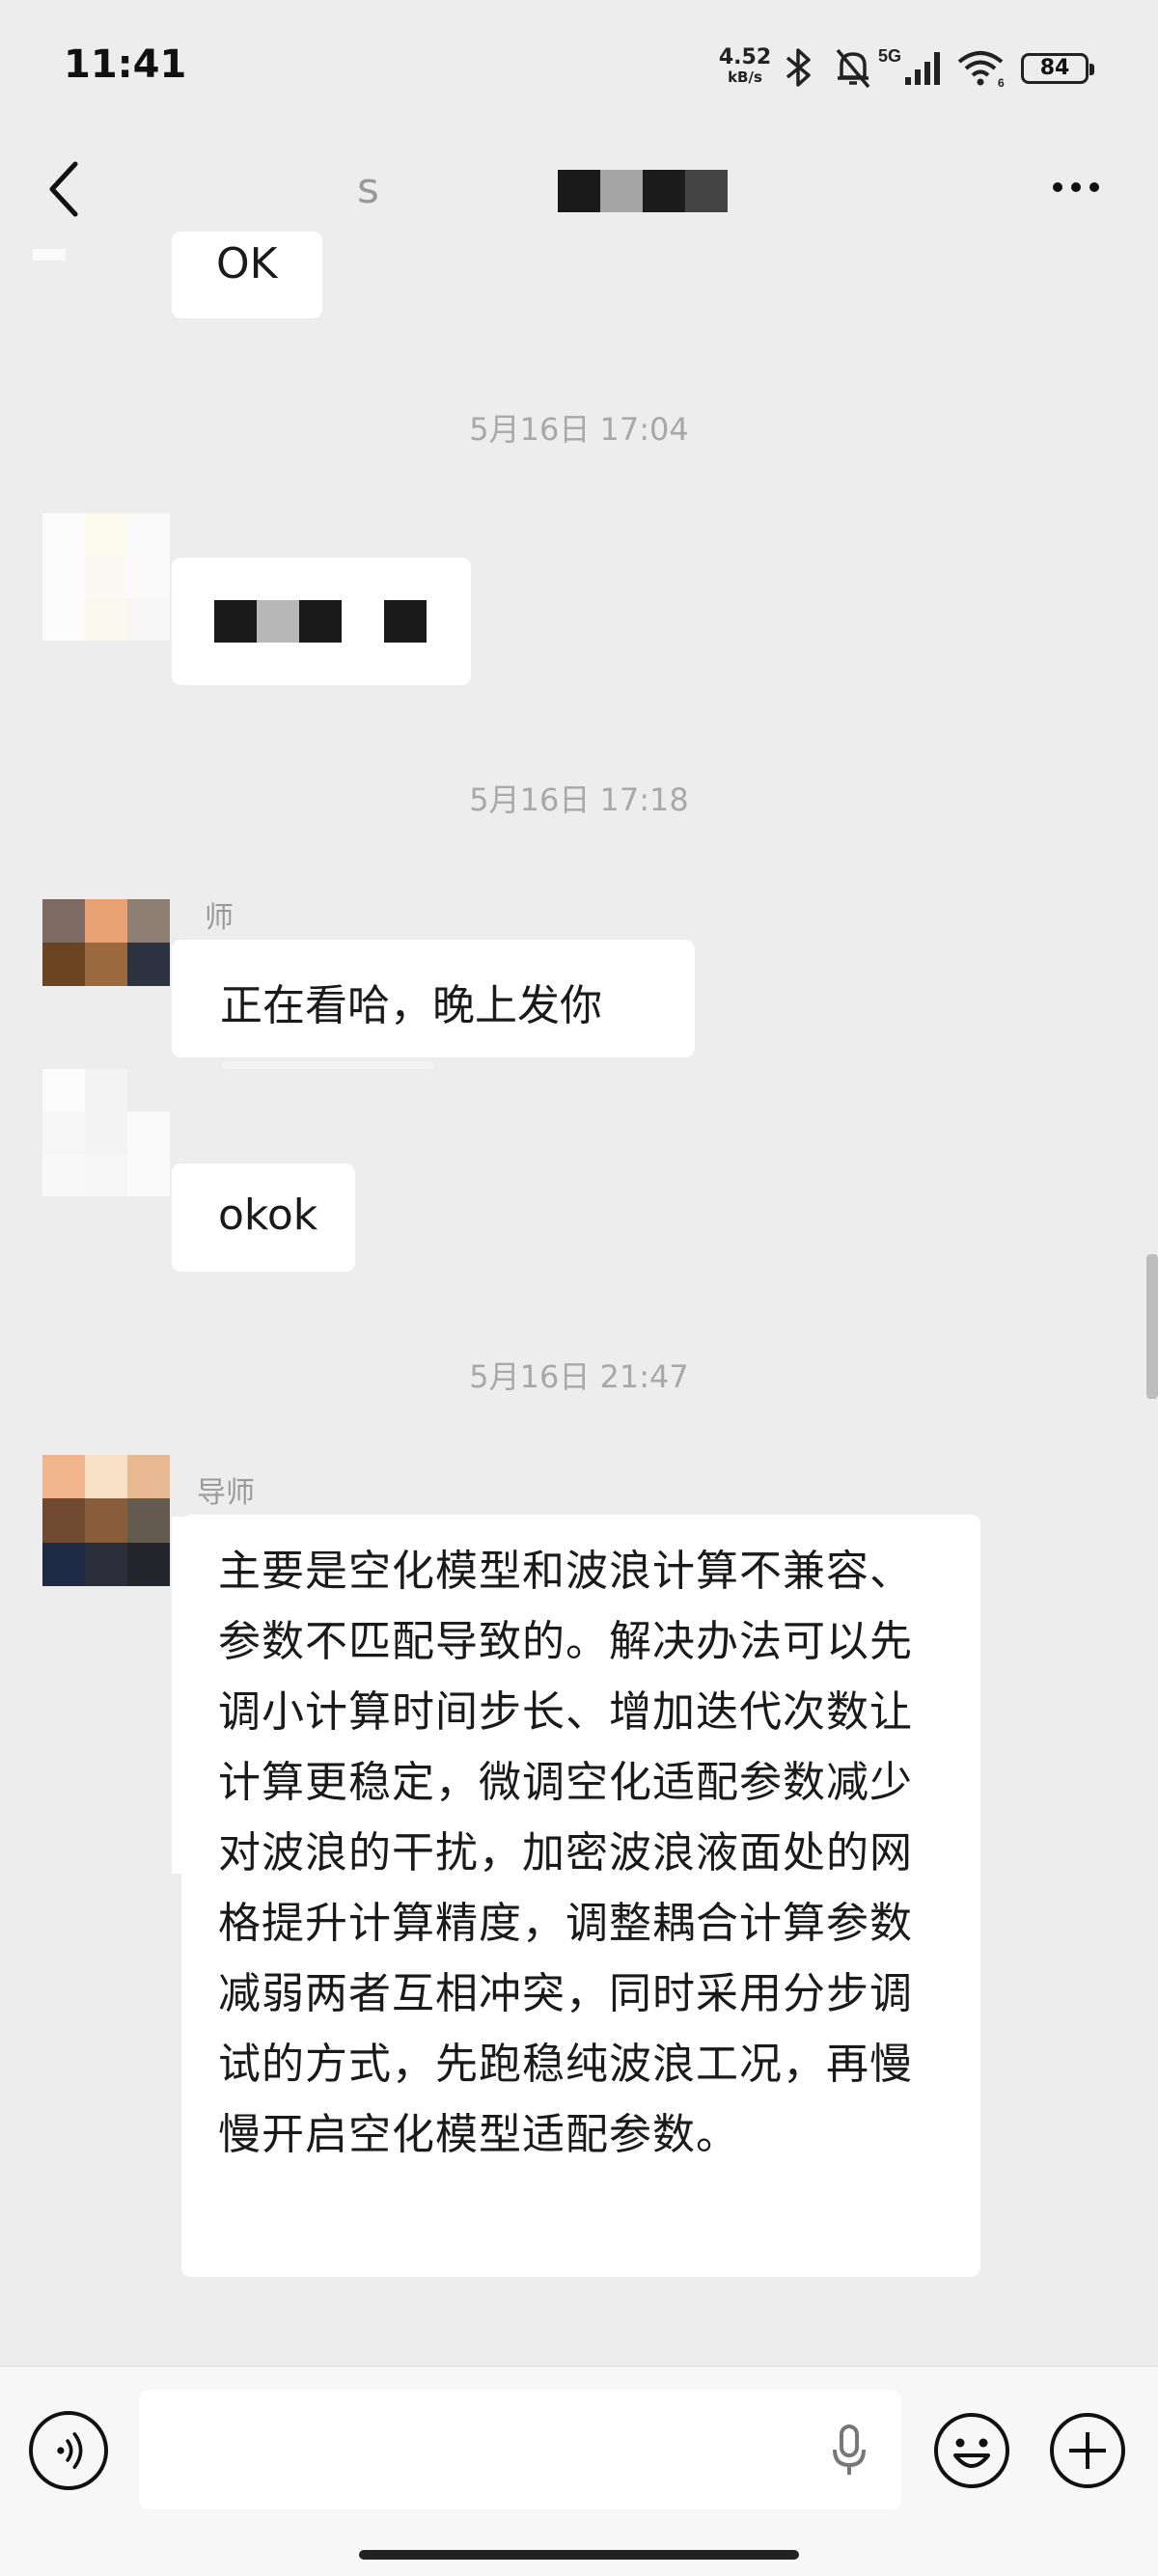 Image resolution: width=1158 pixels, height=2576 pixels. Describe the element at coordinates (579, 67) in the screenshot. I see `status-bar: 11:41 4.52 kB/s 5G 6 84` at that location.